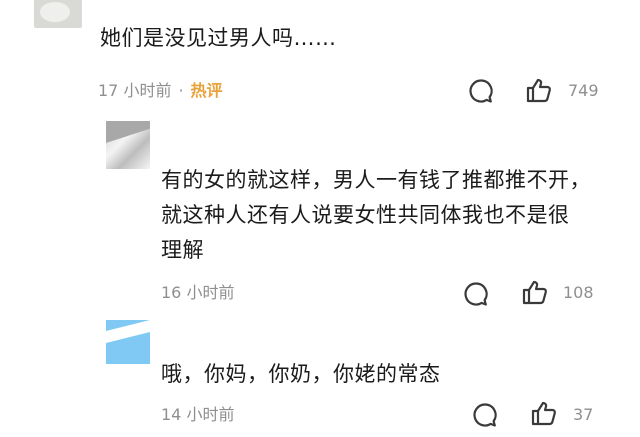 The image size is (640, 437). What do you see at coordinates (135, 90) in the screenshot?
I see `comment-time: 17 小时前` at bounding box center [135, 90].